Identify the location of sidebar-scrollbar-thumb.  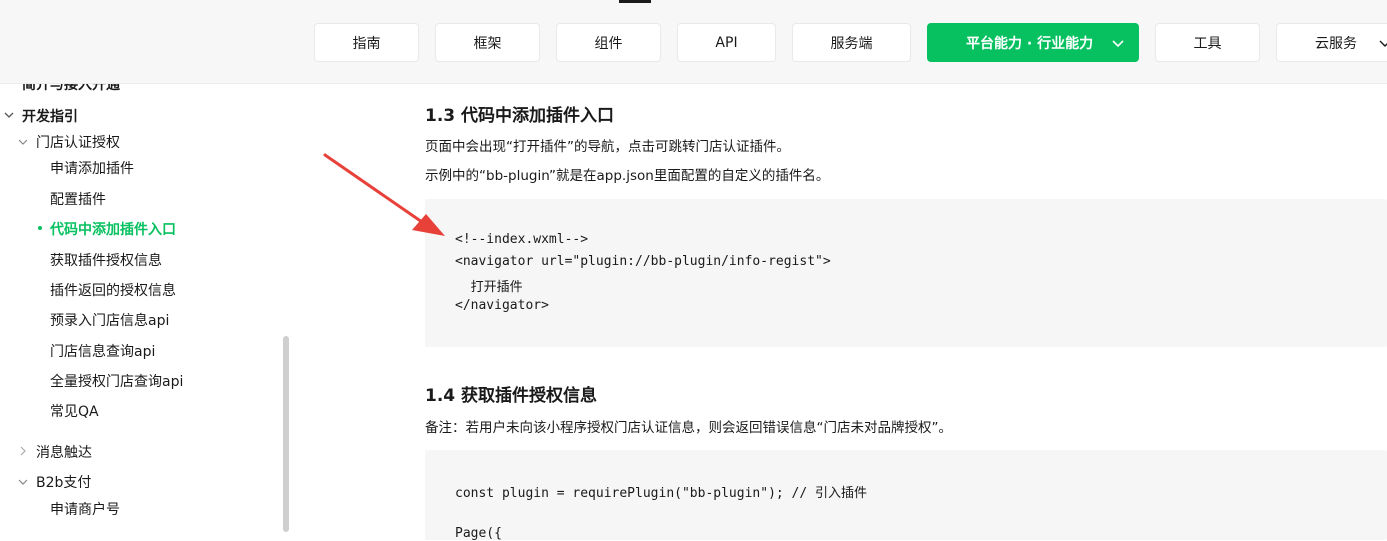
(286, 434).